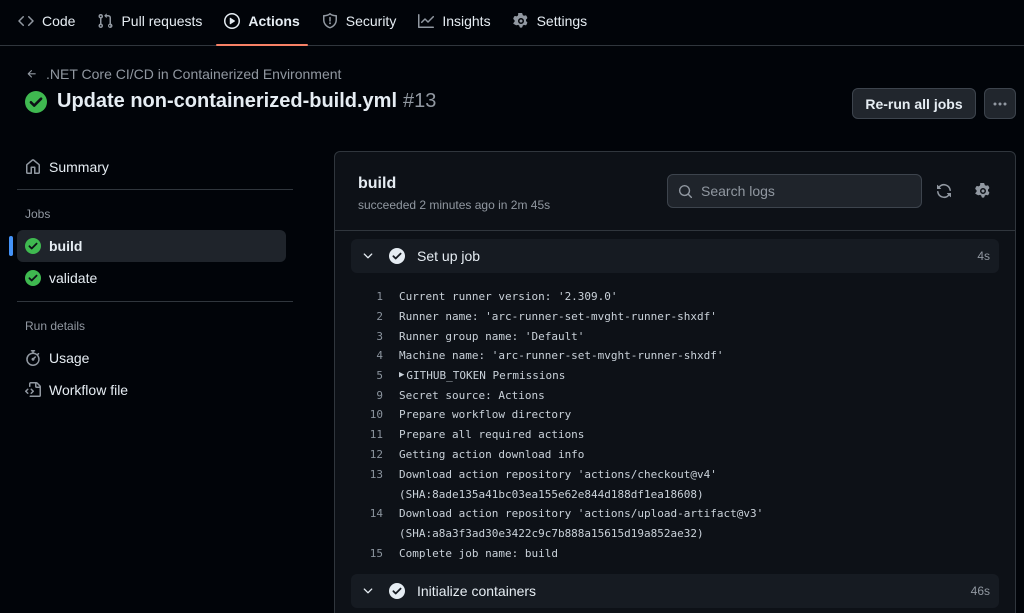  What do you see at coordinates (151, 390) in the screenshot?
I see `sidebar-item-workflow-file: Workflow file` at bounding box center [151, 390].